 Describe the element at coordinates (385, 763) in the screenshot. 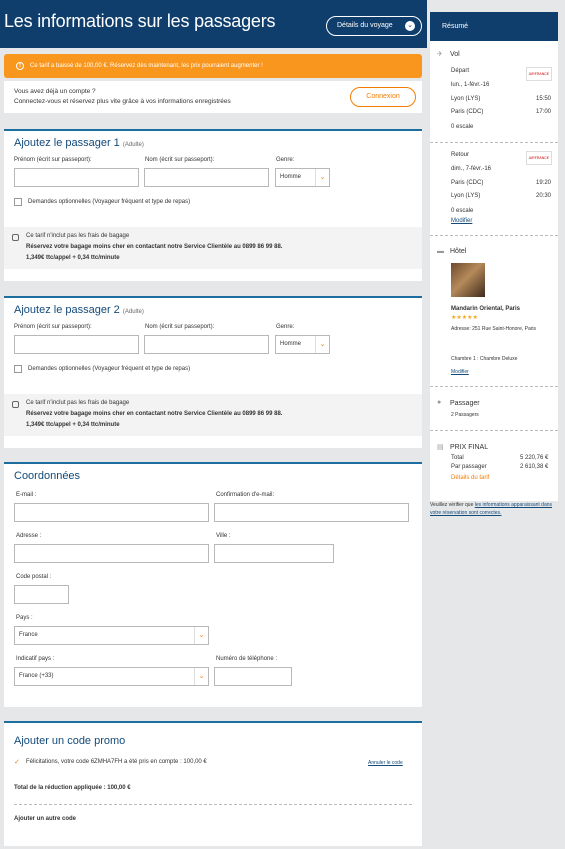

I see `cancel-code-link: Annuler le code` at that location.